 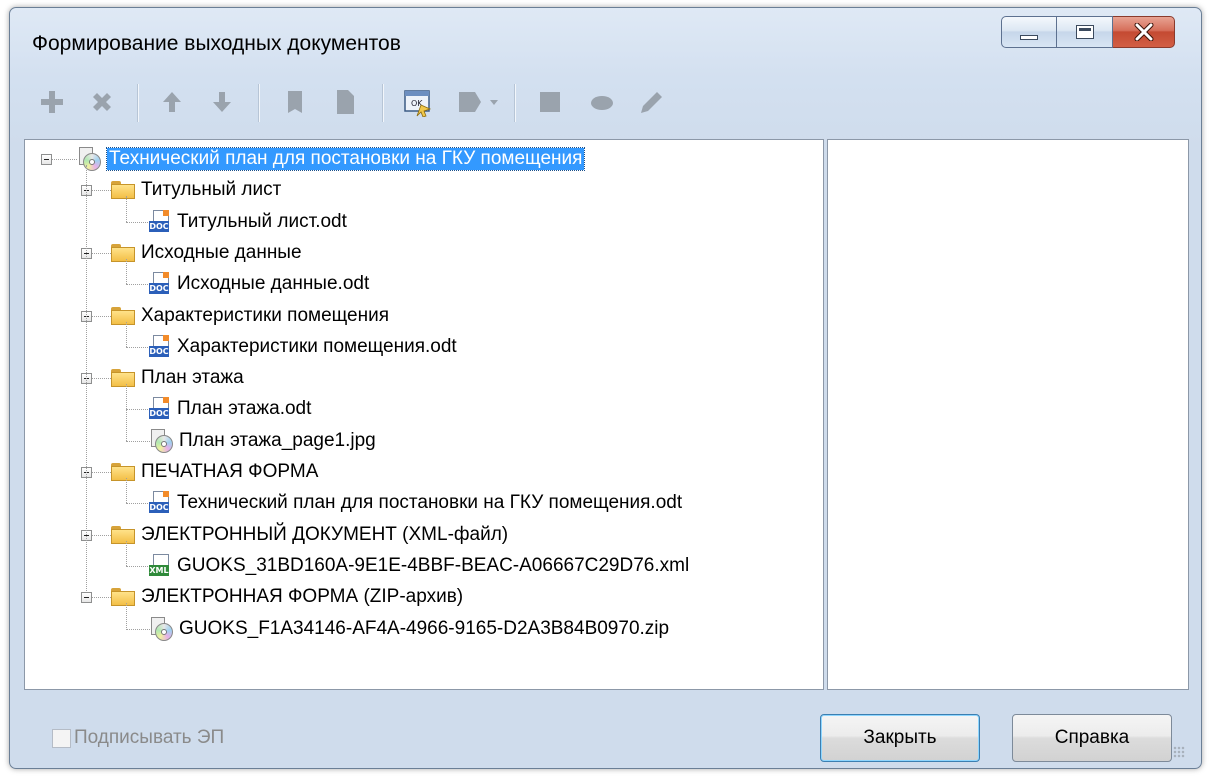 I want to click on export-button, so click(x=470, y=102).